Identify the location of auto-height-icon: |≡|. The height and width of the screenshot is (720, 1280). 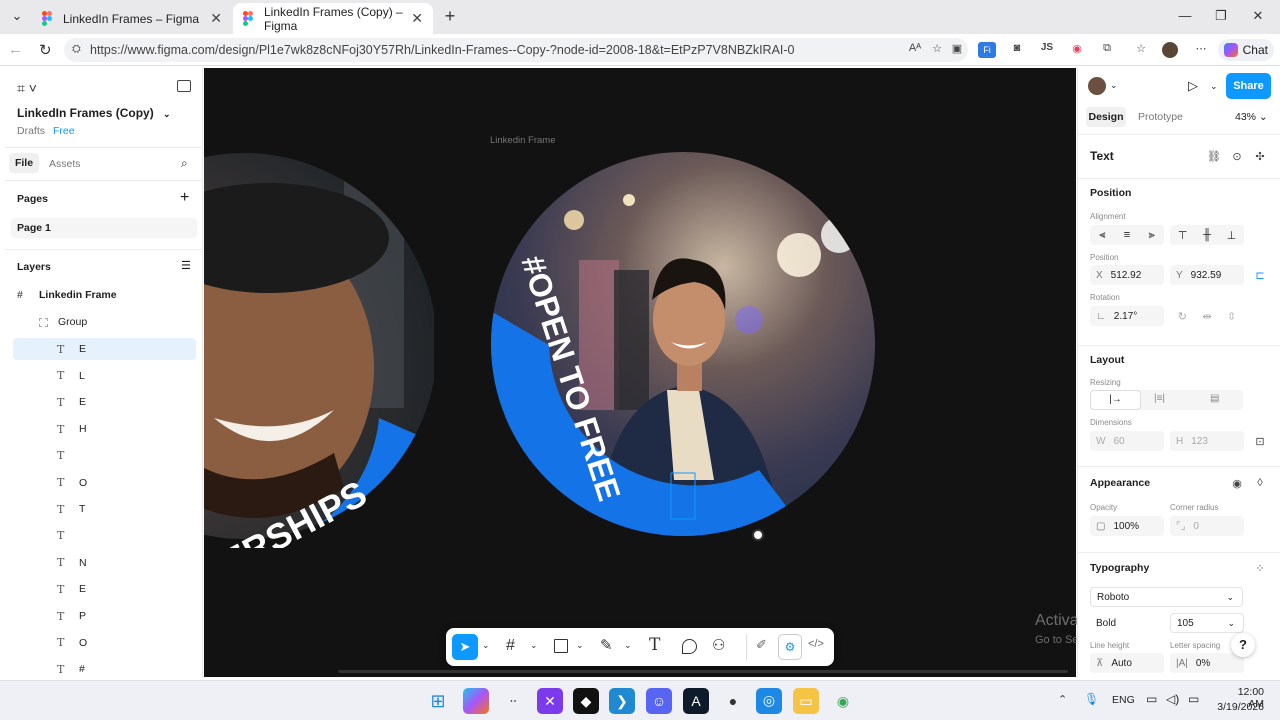
(1159, 398).